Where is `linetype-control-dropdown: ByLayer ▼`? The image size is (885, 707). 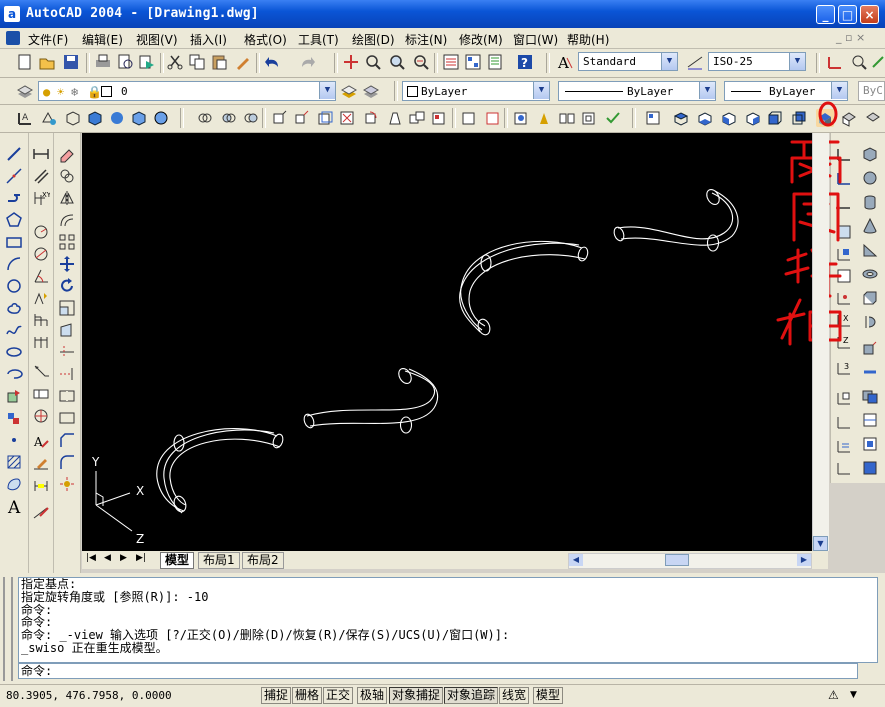 linetype-control-dropdown: ByLayer ▼ is located at coordinates (637, 91).